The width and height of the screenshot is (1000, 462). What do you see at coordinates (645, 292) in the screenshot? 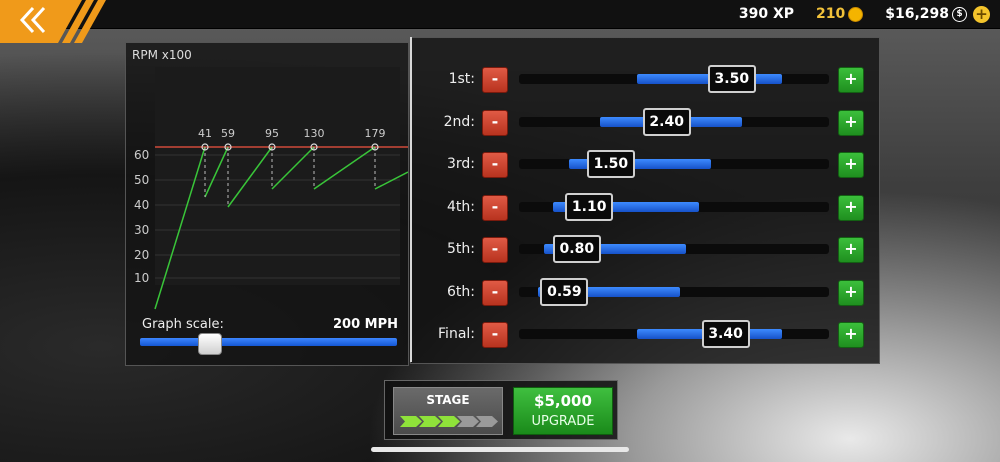
I see `gear-row: 6th: - 0.59 +` at bounding box center [645, 292].